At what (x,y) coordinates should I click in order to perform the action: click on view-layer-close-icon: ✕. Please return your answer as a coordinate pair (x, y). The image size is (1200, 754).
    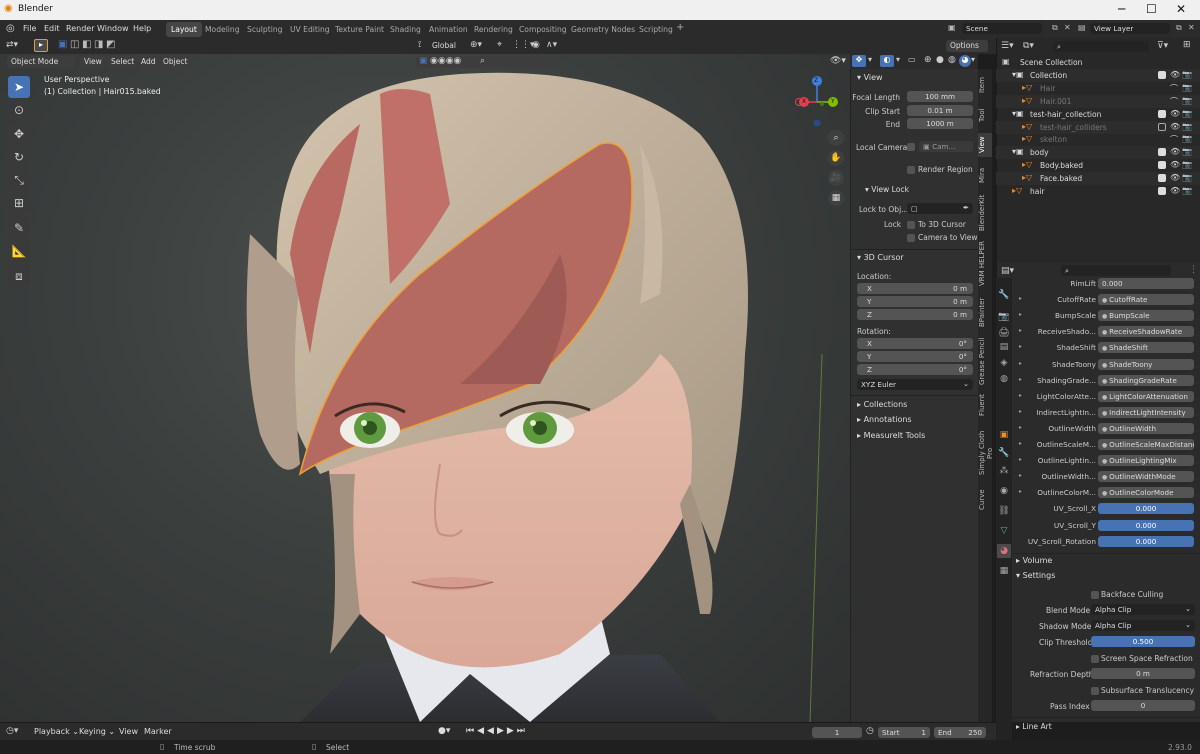
    Looking at the image, I should click on (1191, 27).